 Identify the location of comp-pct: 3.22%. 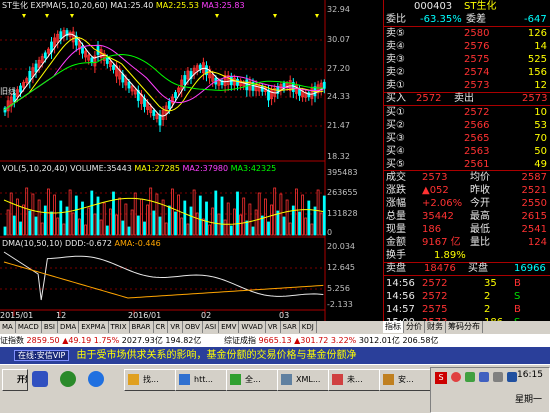
(343, 340).